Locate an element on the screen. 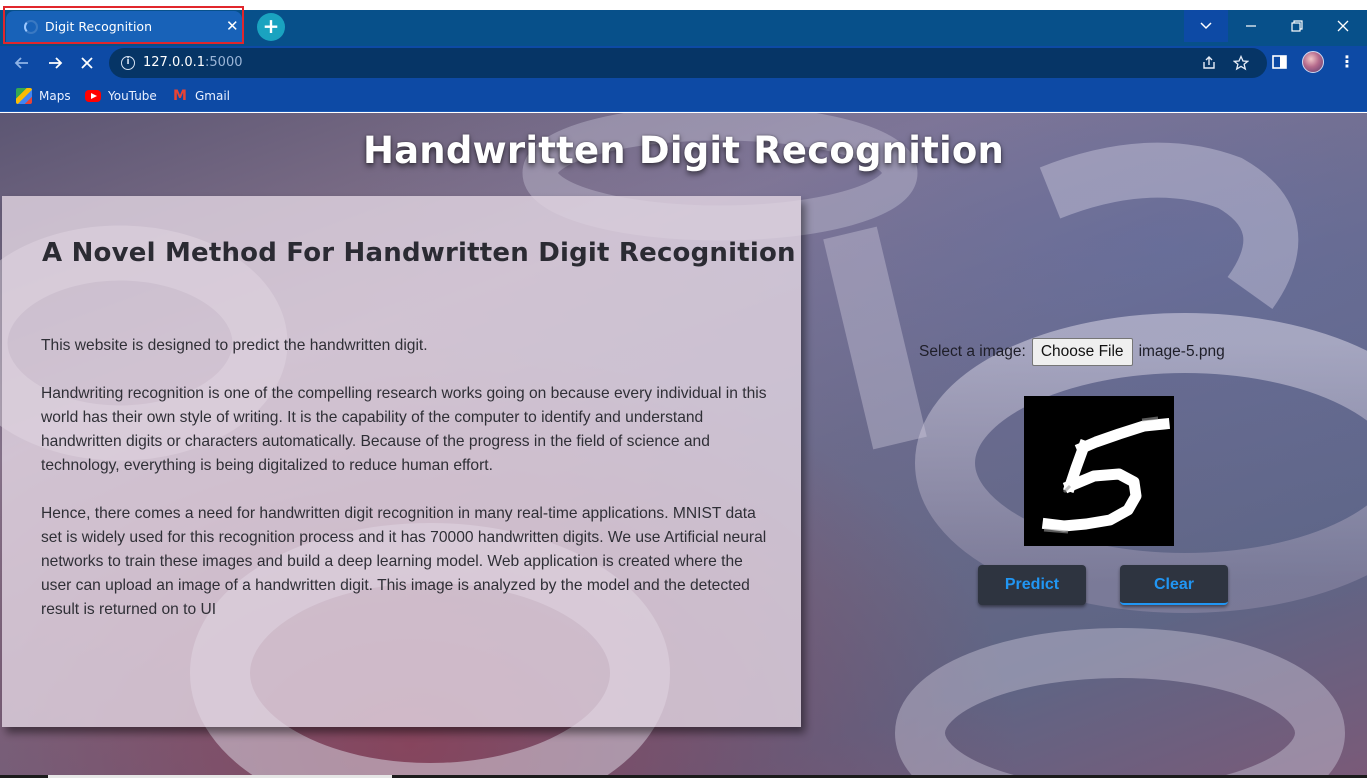 The image size is (1367, 778). chevron-down-icon is located at coordinates (1206, 26).